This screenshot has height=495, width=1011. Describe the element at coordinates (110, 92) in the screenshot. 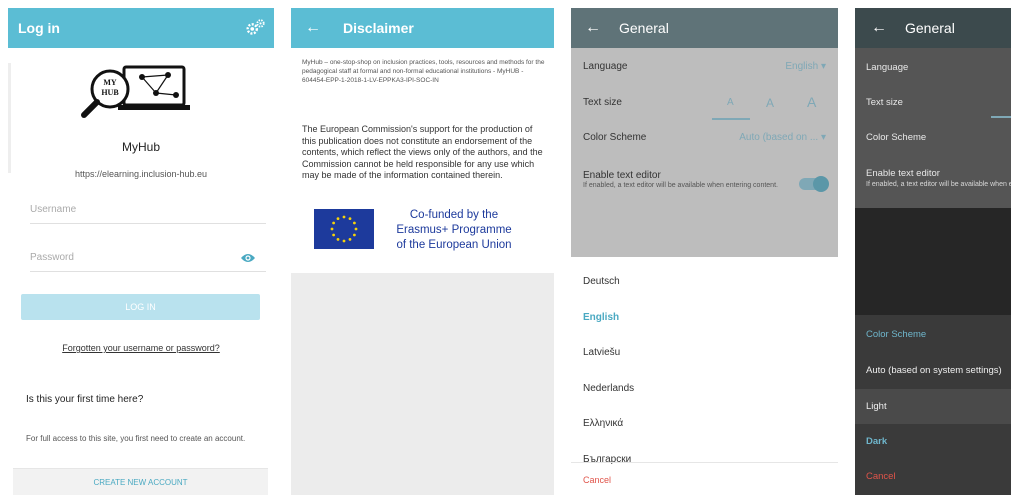

I see `logo-text-bottom: HUB` at that location.